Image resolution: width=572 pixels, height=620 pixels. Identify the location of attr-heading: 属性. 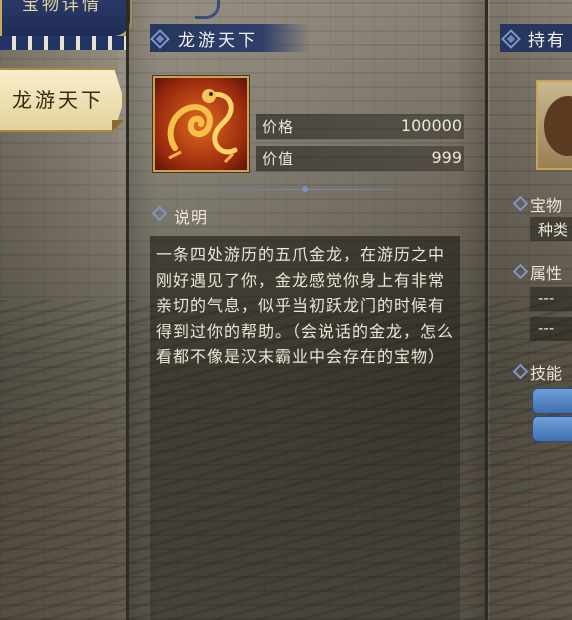
(546, 273).